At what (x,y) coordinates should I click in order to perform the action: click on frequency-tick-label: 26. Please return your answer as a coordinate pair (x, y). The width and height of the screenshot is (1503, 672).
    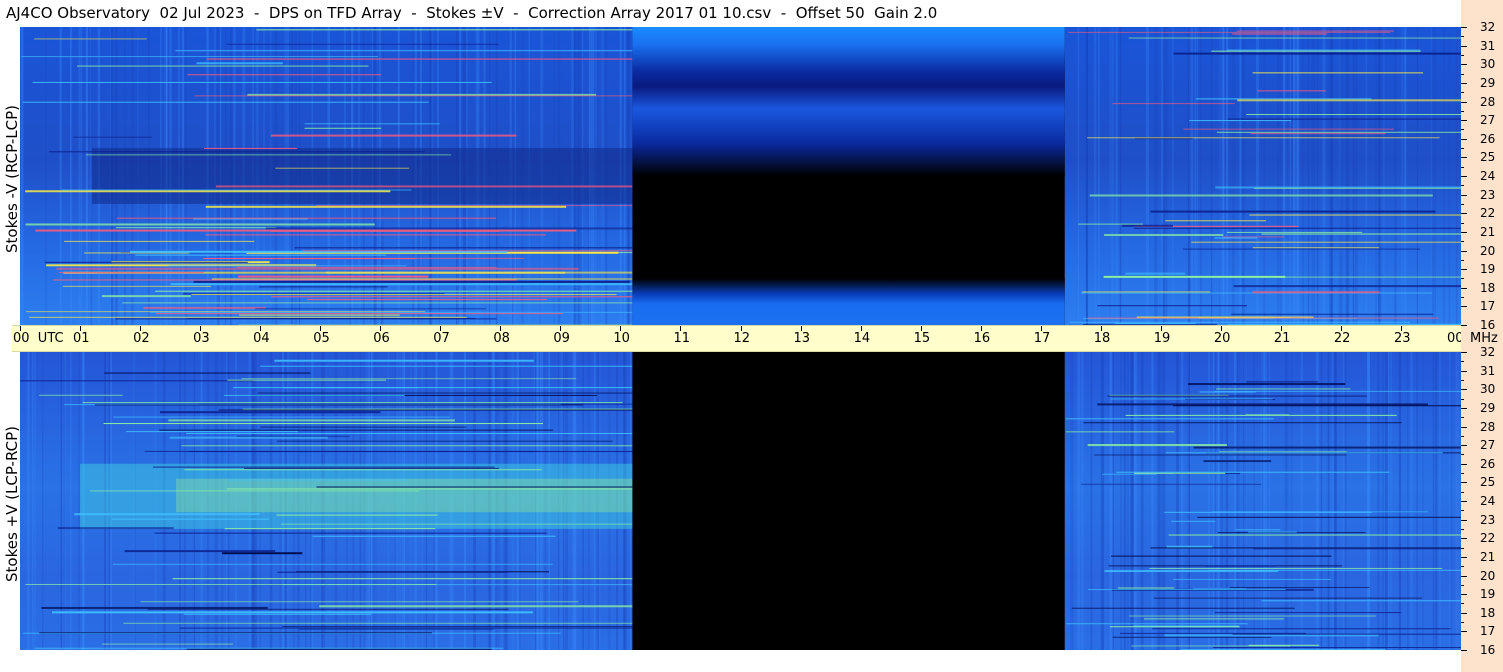
    Looking at the image, I should click on (1488, 463).